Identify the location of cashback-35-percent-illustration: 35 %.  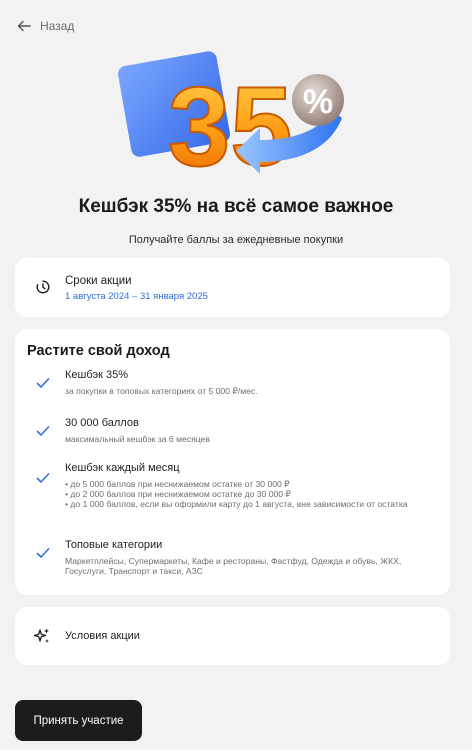
(231, 120).